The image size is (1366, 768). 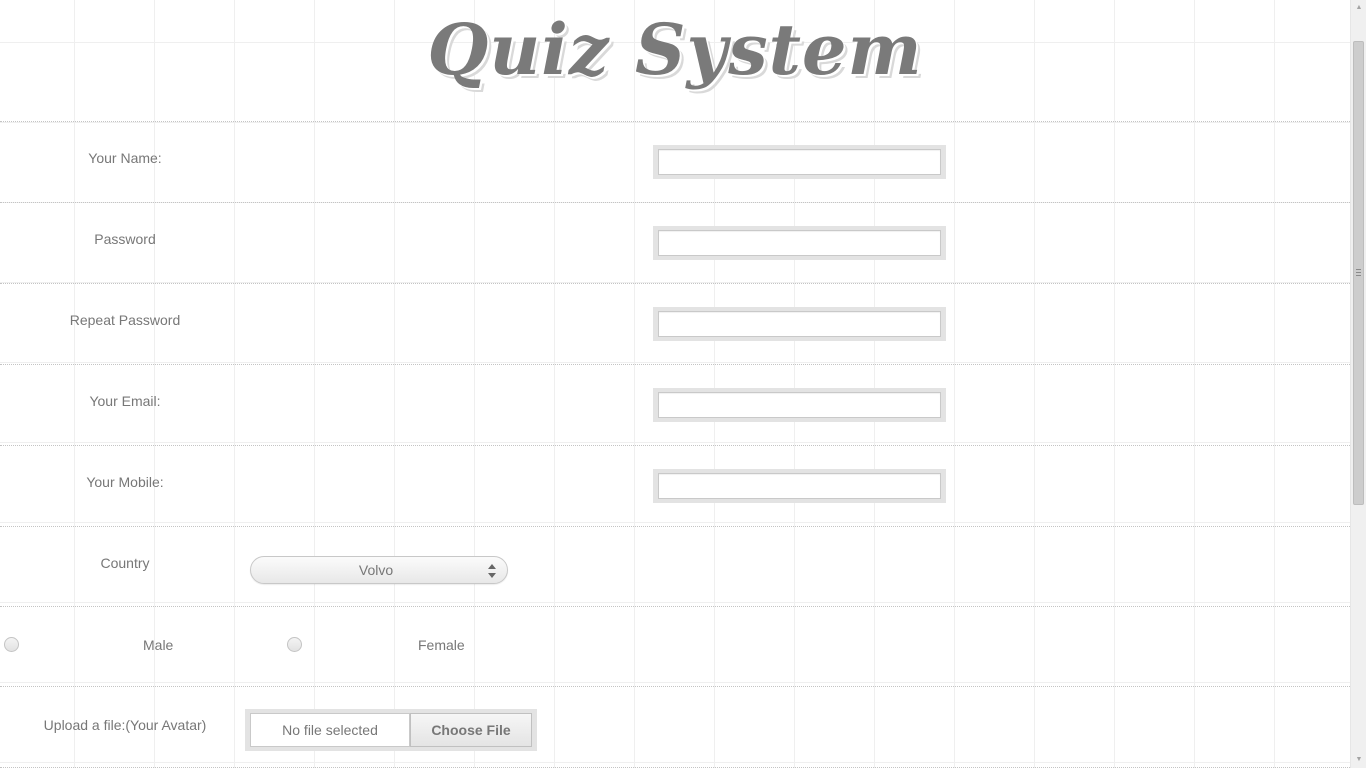 I want to click on password-input-frame, so click(x=799, y=243).